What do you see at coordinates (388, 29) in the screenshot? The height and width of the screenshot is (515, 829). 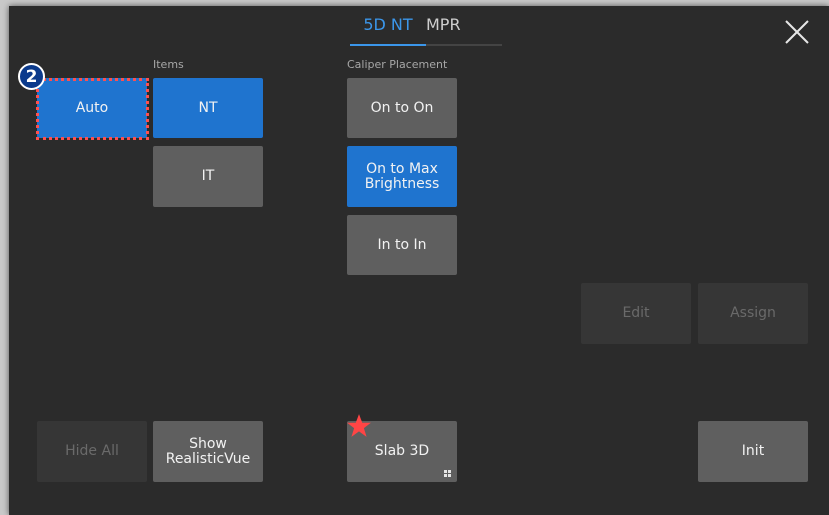 I see `tab-5d-nt: 5D NT` at bounding box center [388, 29].